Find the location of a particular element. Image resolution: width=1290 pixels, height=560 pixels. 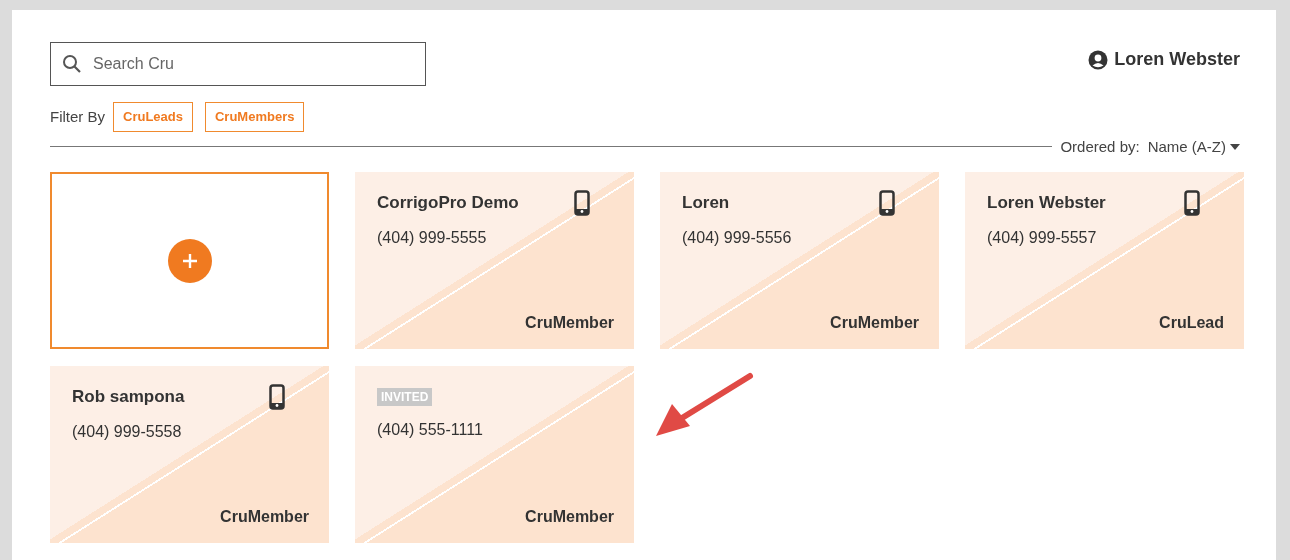

contact-name: Loren is located at coordinates (706, 203).